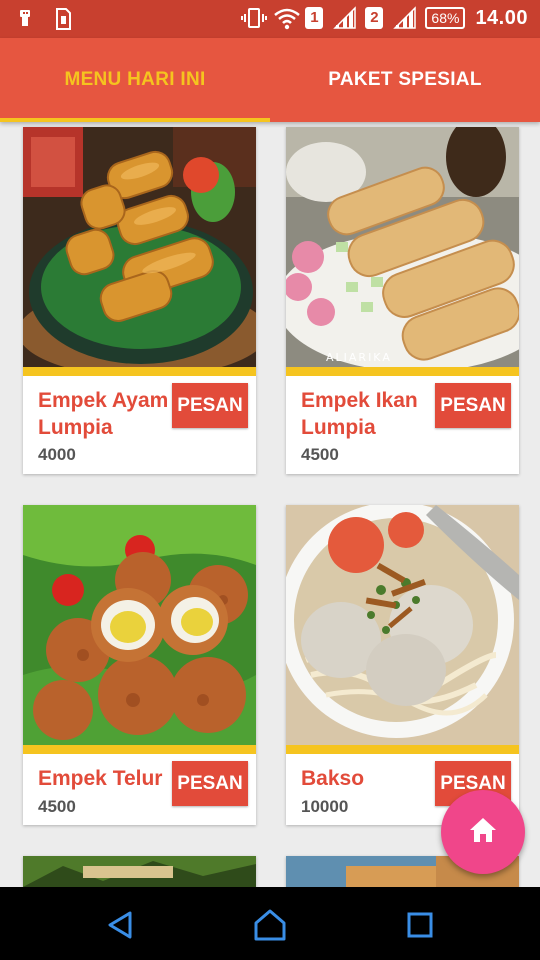 The height and width of the screenshot is (960, 540). I want to click on usb-icon, so click(25, 19).